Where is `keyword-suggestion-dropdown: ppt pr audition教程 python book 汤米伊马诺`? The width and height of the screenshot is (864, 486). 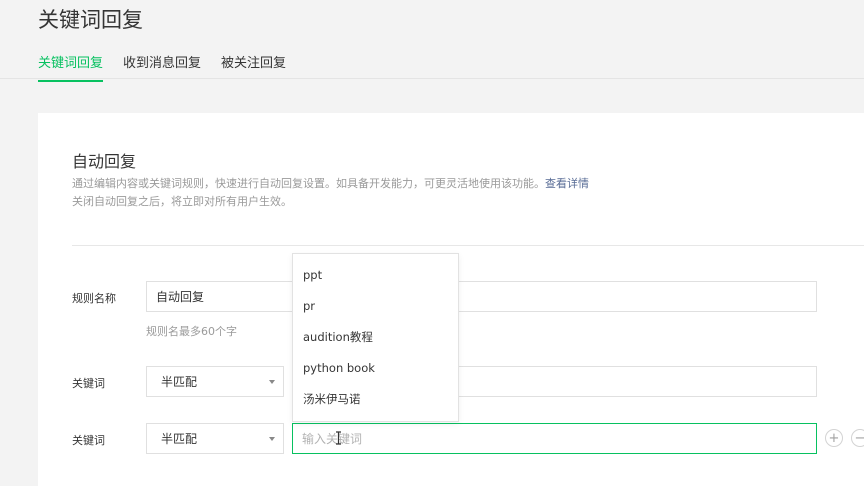
keyword-suggestion-dropdown: ppt pr audition教程 python book 汤米伊马诺 is located at coordinates (375, 337).